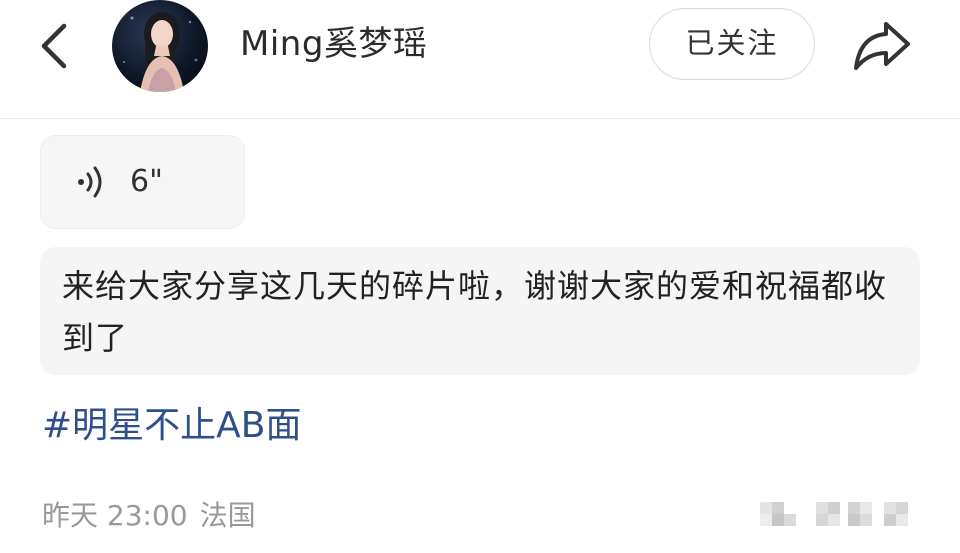 This screenshot has width=960, height=553. I want to click on post-text: 来给大家分享这几天的碎片啦，谢谢大家的爱和祝福都收到了, so click(475, 312).